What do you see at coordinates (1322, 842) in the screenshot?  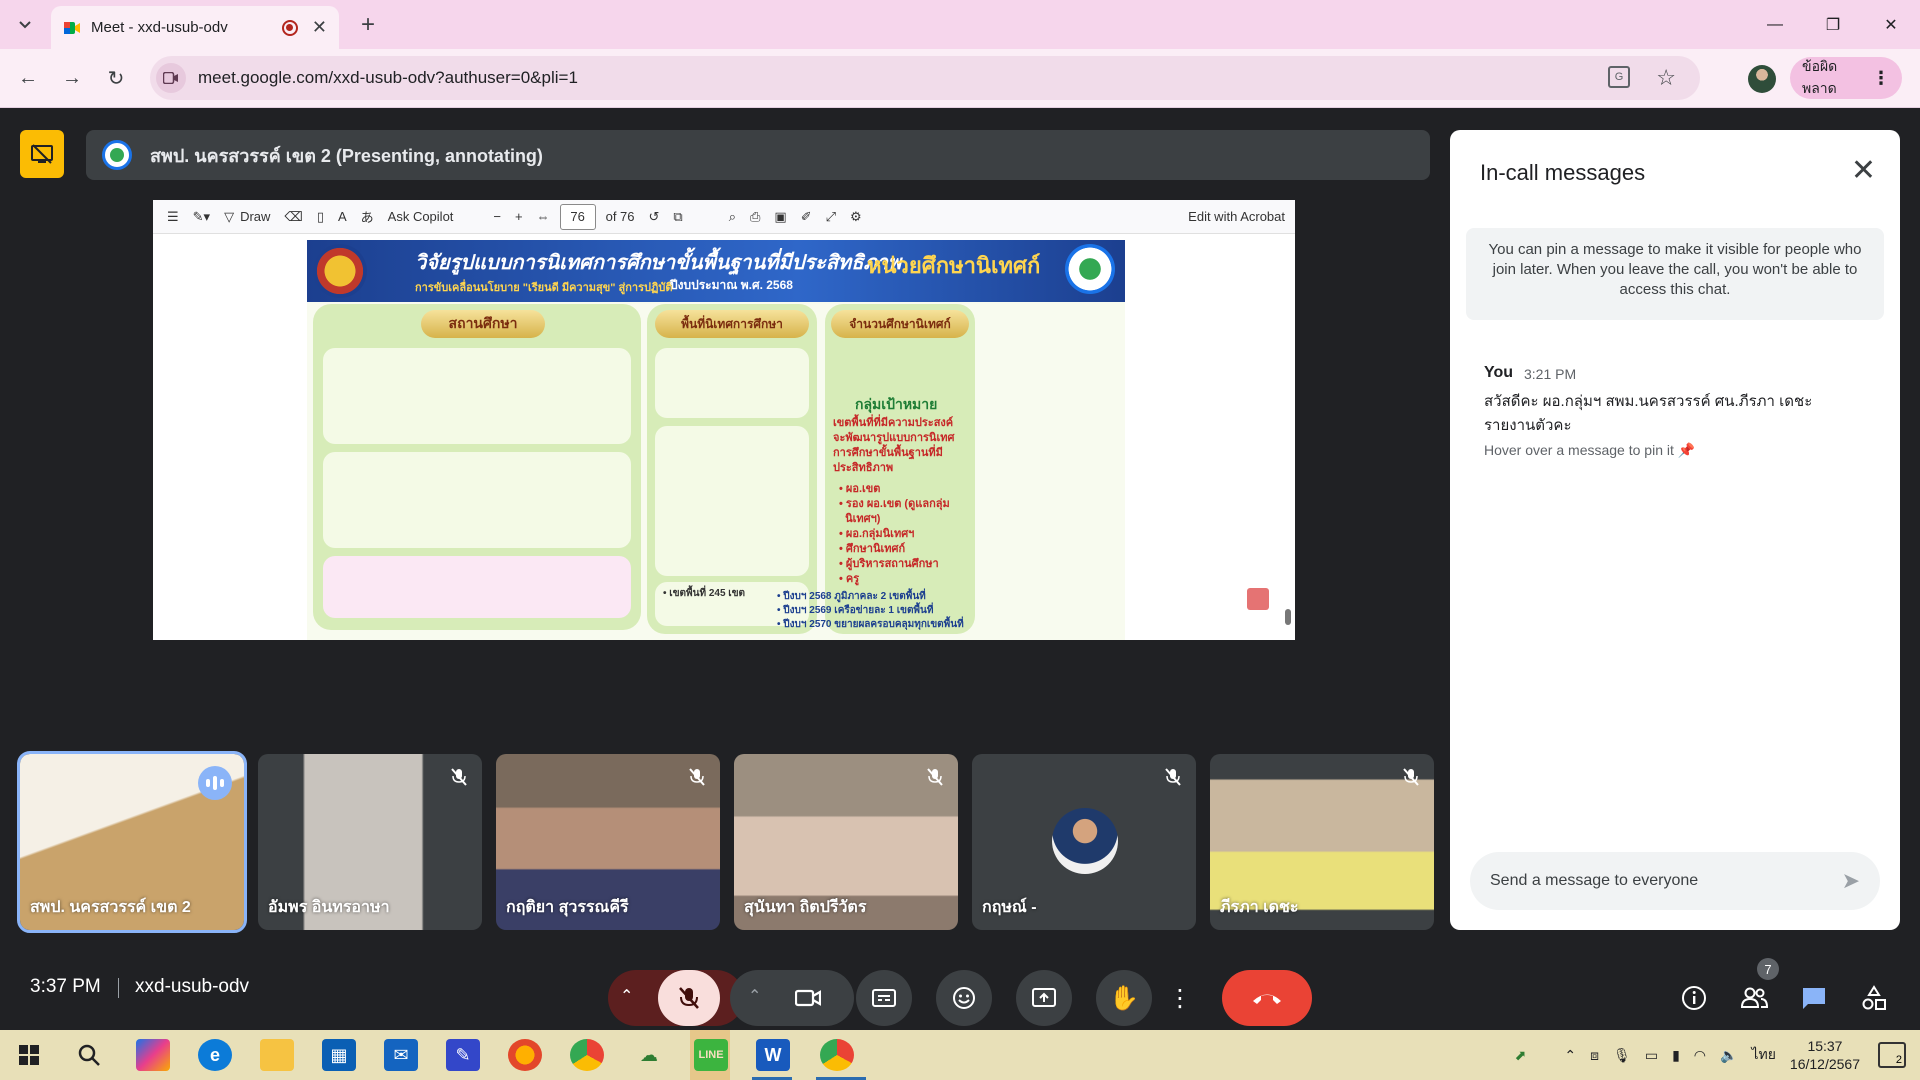 I see `participant-tile: ภีรภา เดชะ` at bounding box center [1322, 842].